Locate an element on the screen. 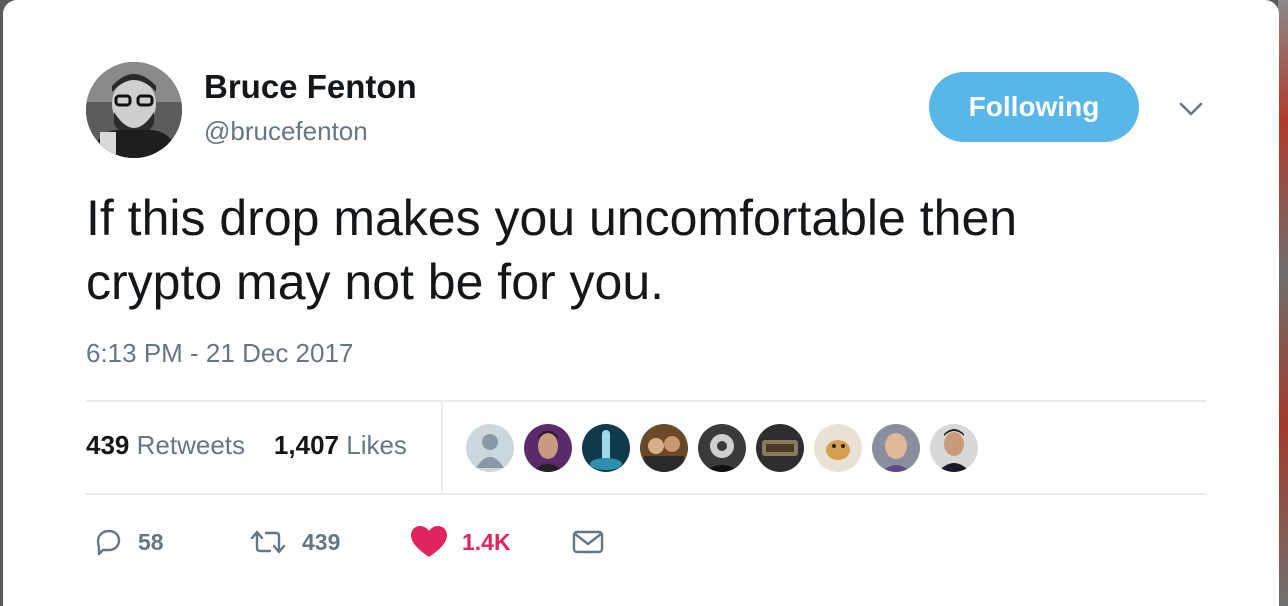  tweet-actions: 58 439 1.4K is located at coordinates (442, 542).